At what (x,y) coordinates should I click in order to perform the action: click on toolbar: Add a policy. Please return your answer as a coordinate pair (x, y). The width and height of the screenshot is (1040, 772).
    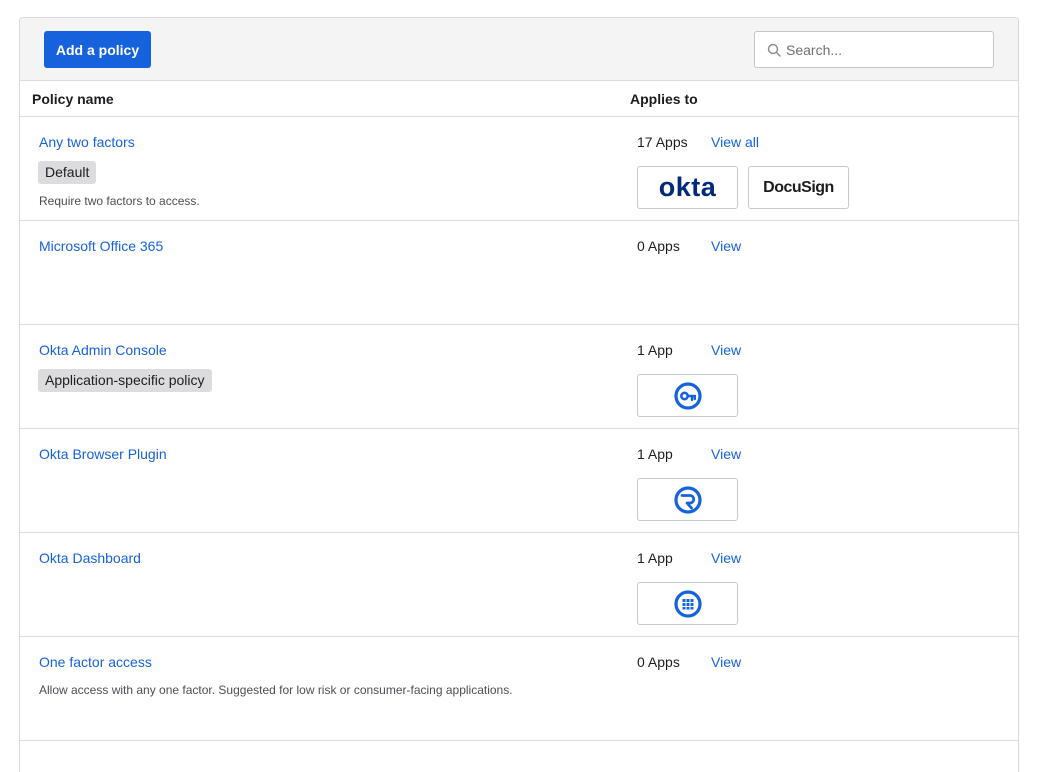
    Looking at the image, I should click on (519, 49).